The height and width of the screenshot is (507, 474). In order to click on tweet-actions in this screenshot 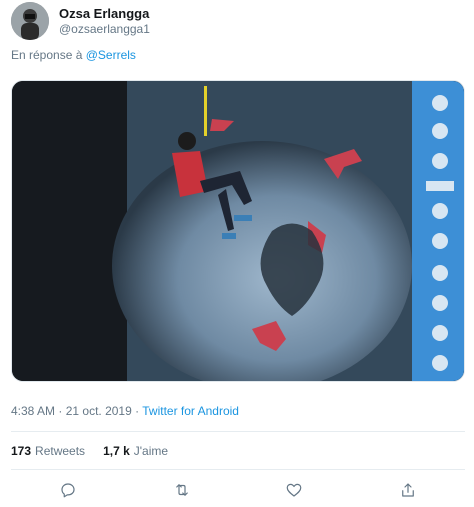, I will do `click(237, 490)`.